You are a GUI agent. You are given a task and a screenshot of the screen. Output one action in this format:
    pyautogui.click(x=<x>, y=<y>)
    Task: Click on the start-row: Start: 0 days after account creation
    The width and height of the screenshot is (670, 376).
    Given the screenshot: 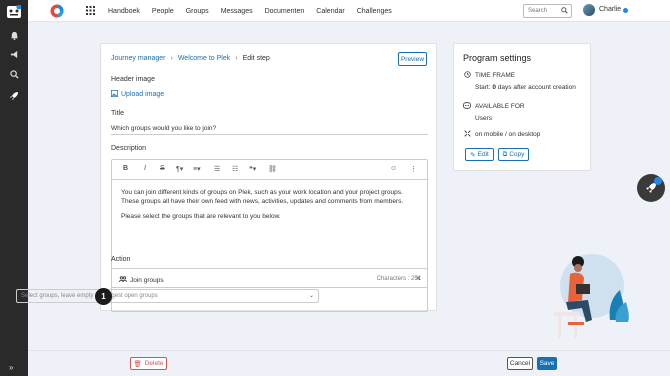 What is the action you would take?
    pyautogui.click(x=519, y=87)
    